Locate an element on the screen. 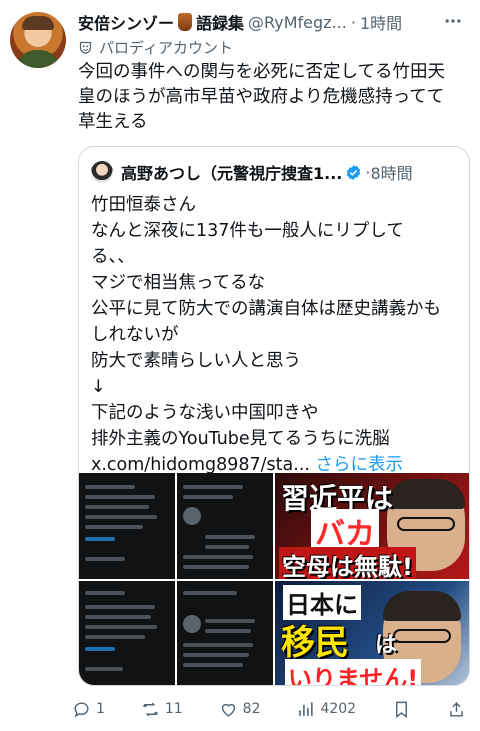  like-count: 82 is located at coordinates (251, 709).